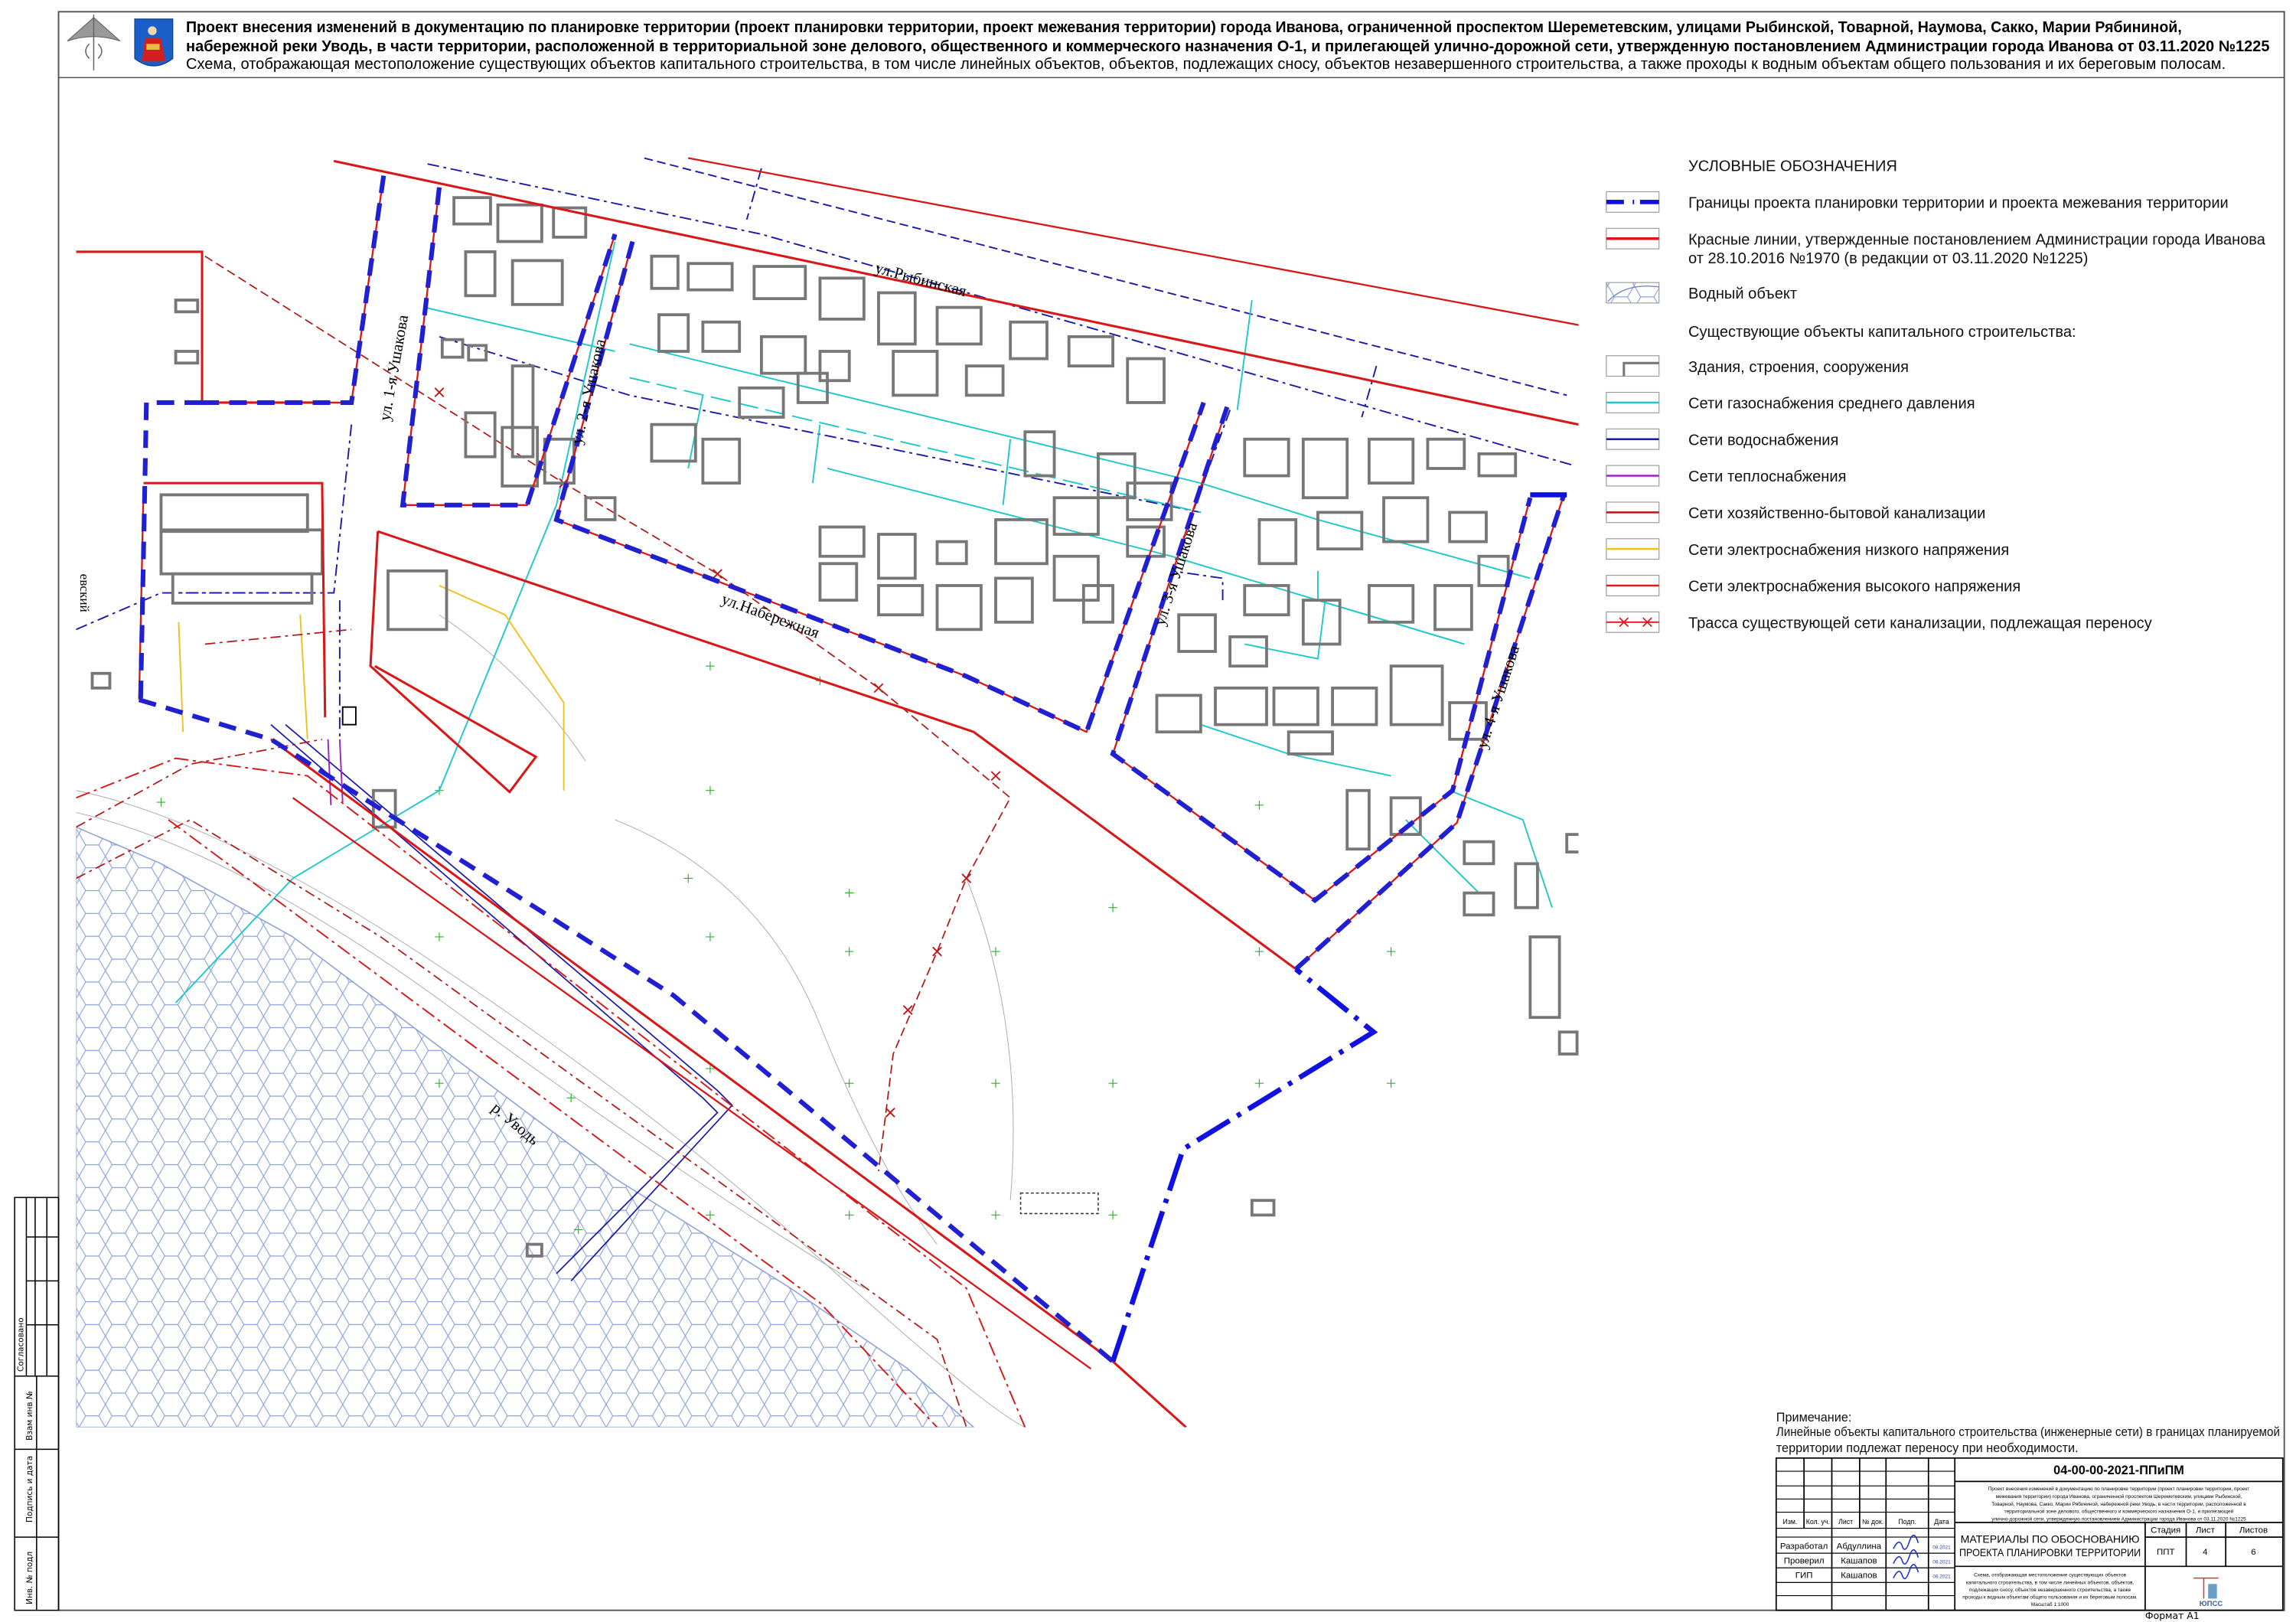  I want to click on street-label-sheremetevsky: евский, so click(84, 593).